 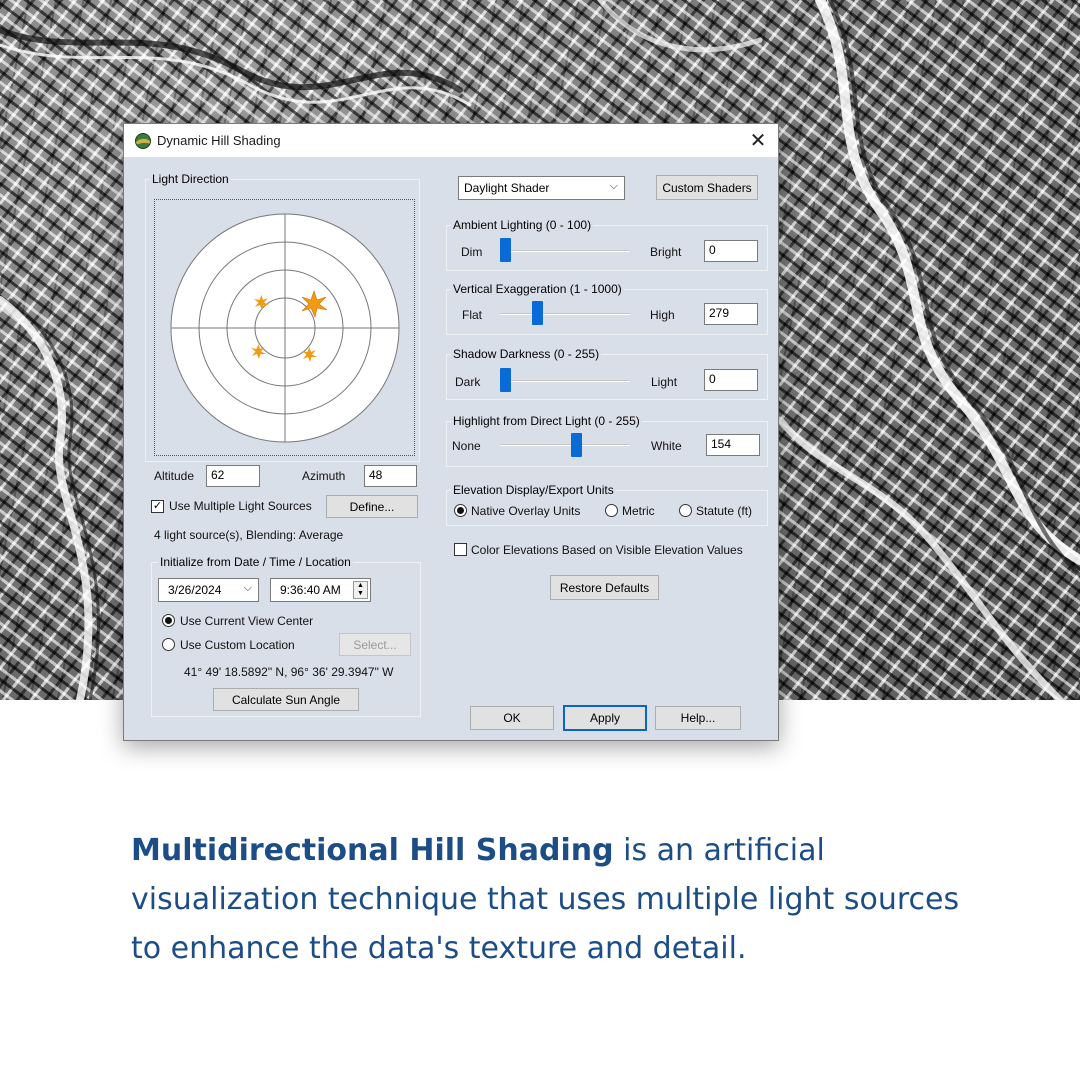 What do you see at coordinates (537, 289) in the screenshot?
I see `vertical-exaggeration-label: Vertical Exaggeration (1 - 1000)` at bounding box center [537, 289].